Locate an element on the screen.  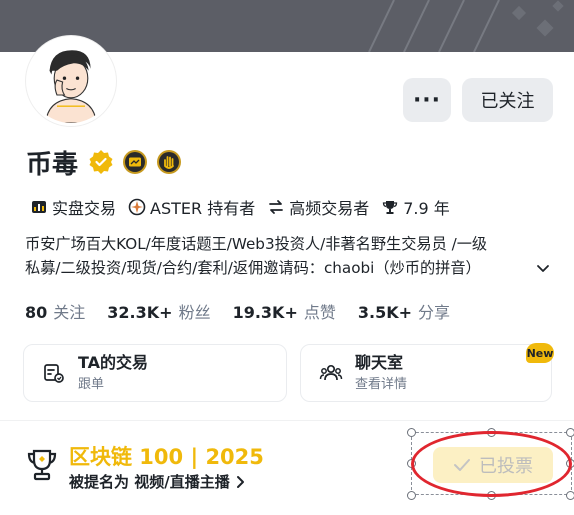
stat-likes: 19.3K+ 点赞 is located at coordinates (284, 311).